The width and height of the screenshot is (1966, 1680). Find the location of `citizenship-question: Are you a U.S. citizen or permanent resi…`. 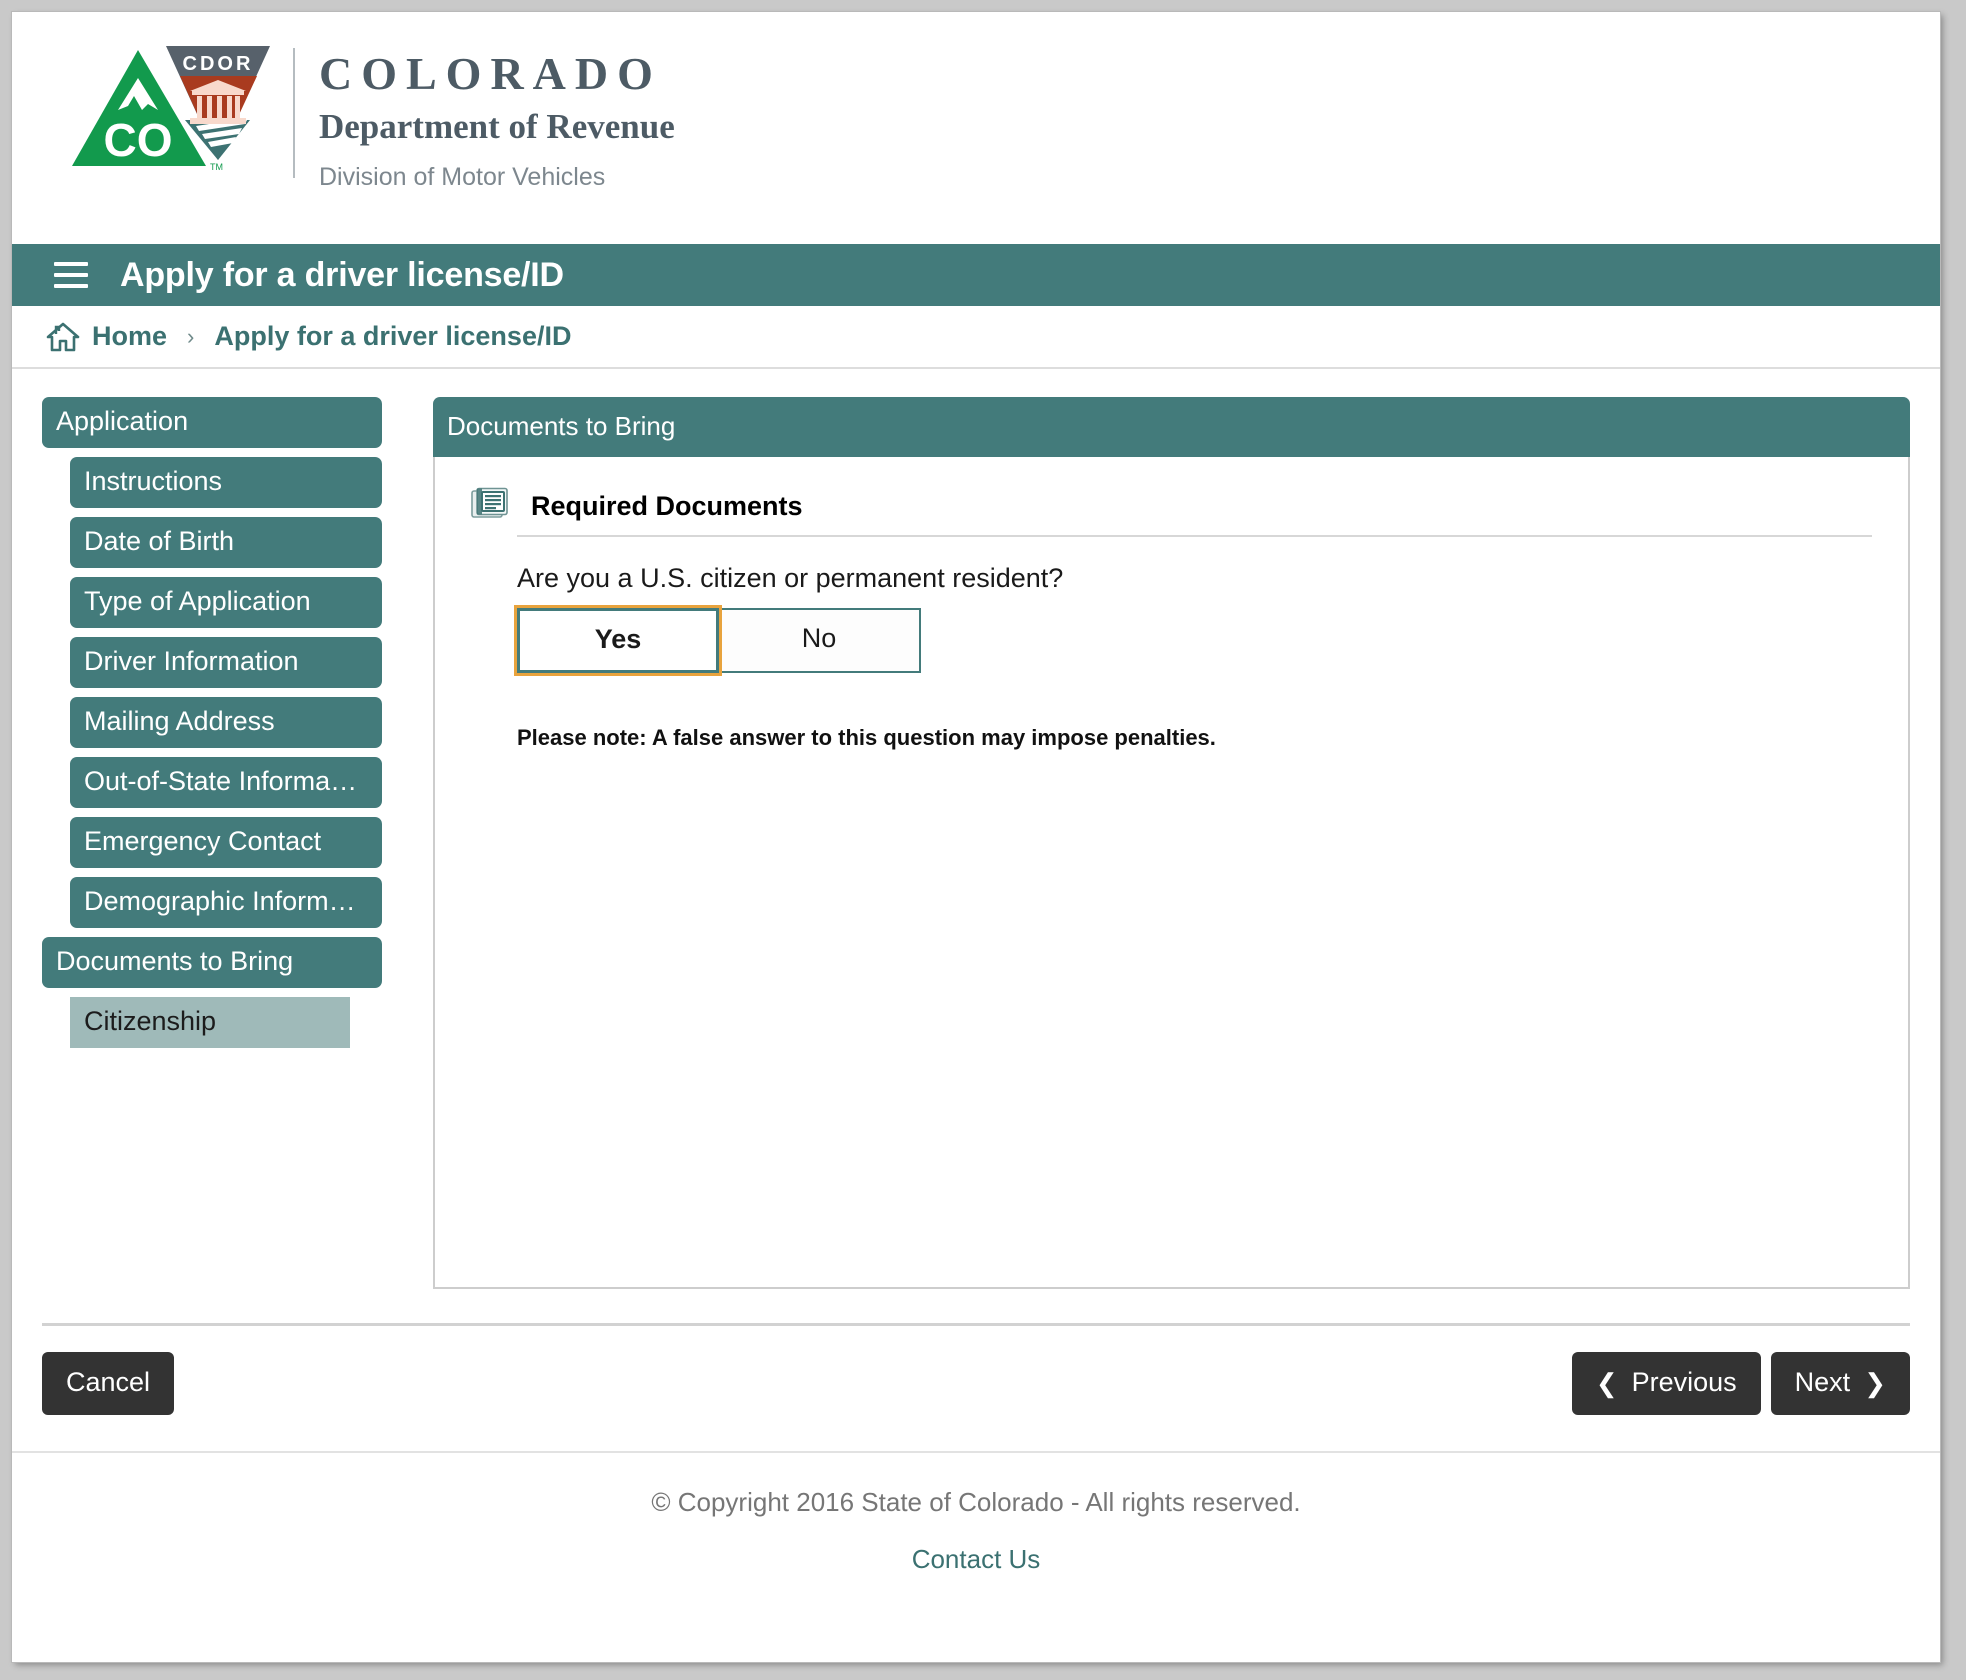

citizenship-question: Are you a U.S. citizen or permanent resi… is located at coordinates (790, 578).